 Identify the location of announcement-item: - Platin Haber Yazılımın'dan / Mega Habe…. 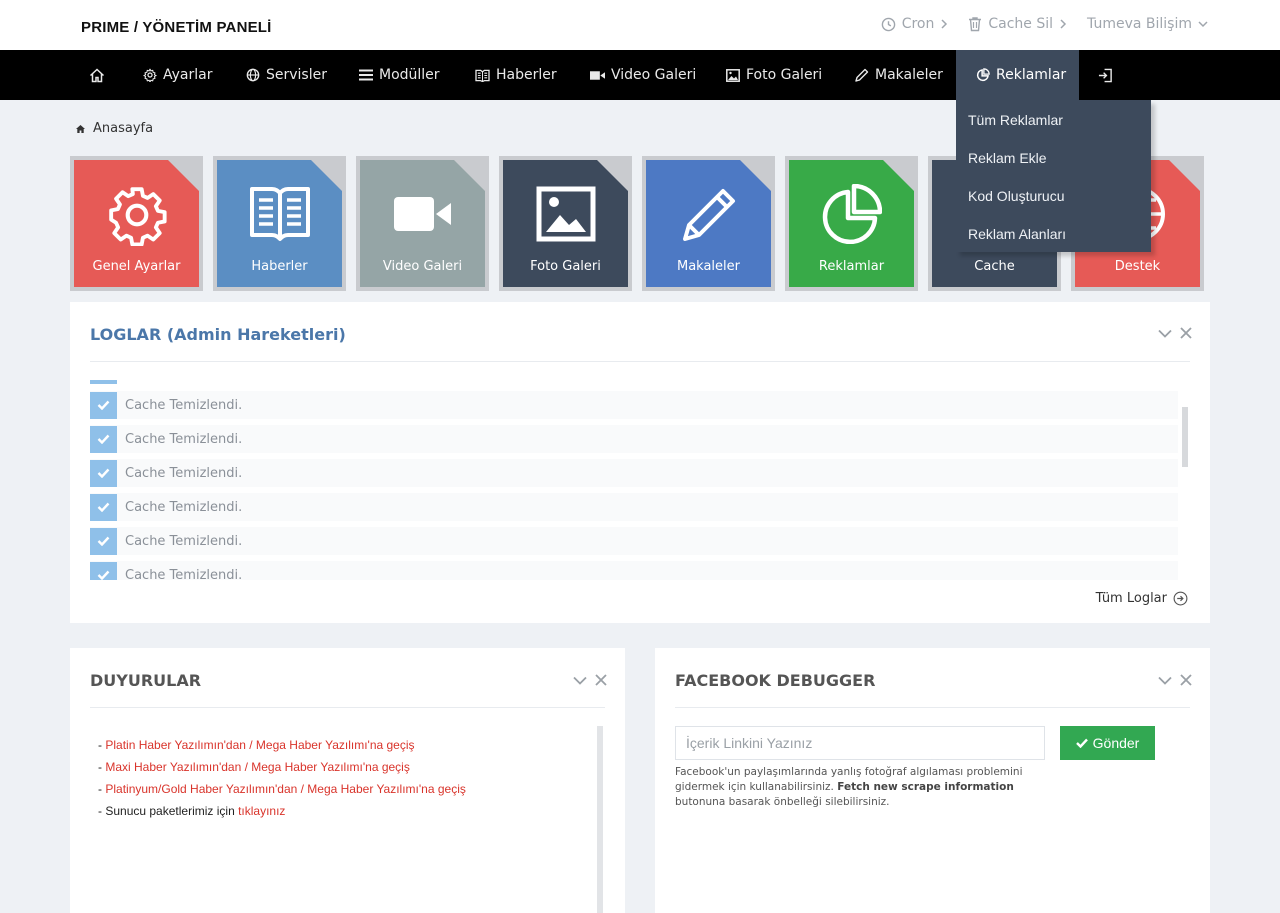
(256, 745).